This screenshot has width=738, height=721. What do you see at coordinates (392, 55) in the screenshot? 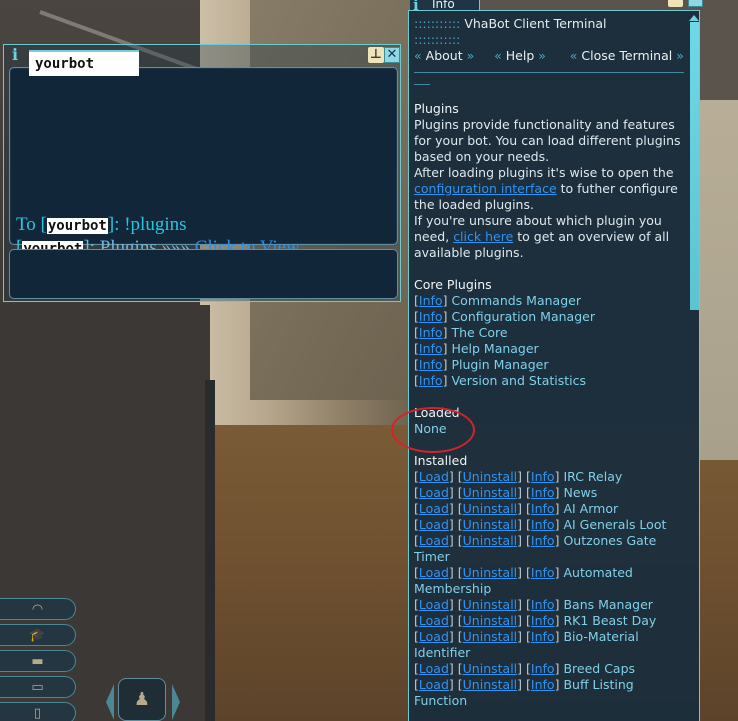
I see `close-icon: ✕` at bounding box center [392, 55].